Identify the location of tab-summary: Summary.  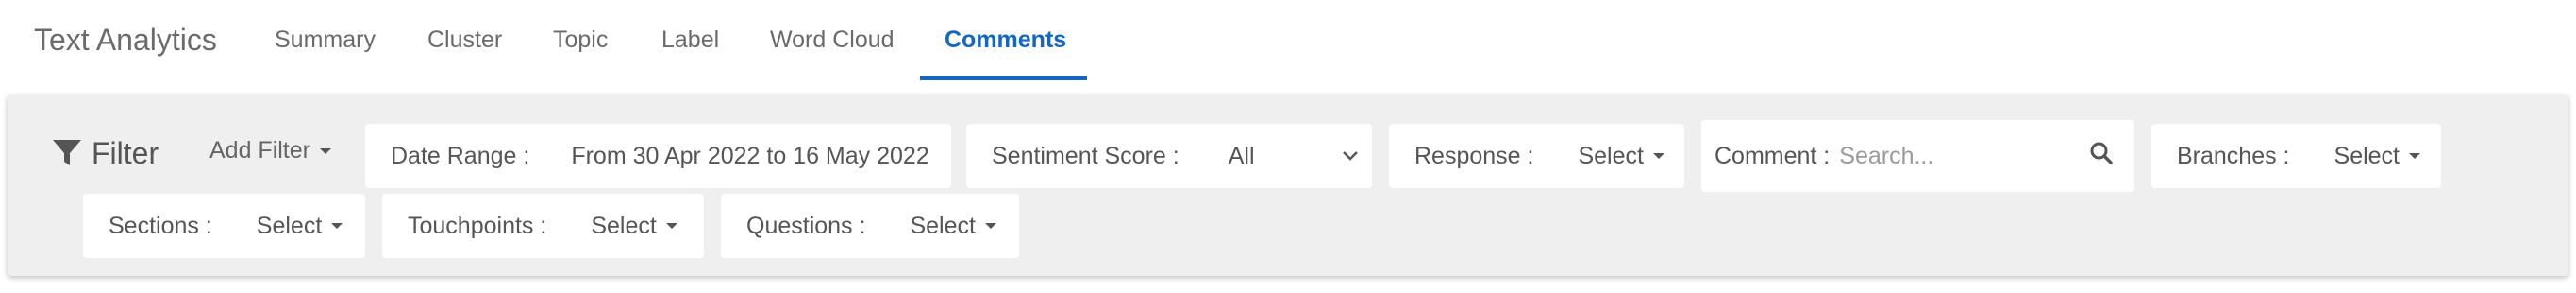
(325, 40).